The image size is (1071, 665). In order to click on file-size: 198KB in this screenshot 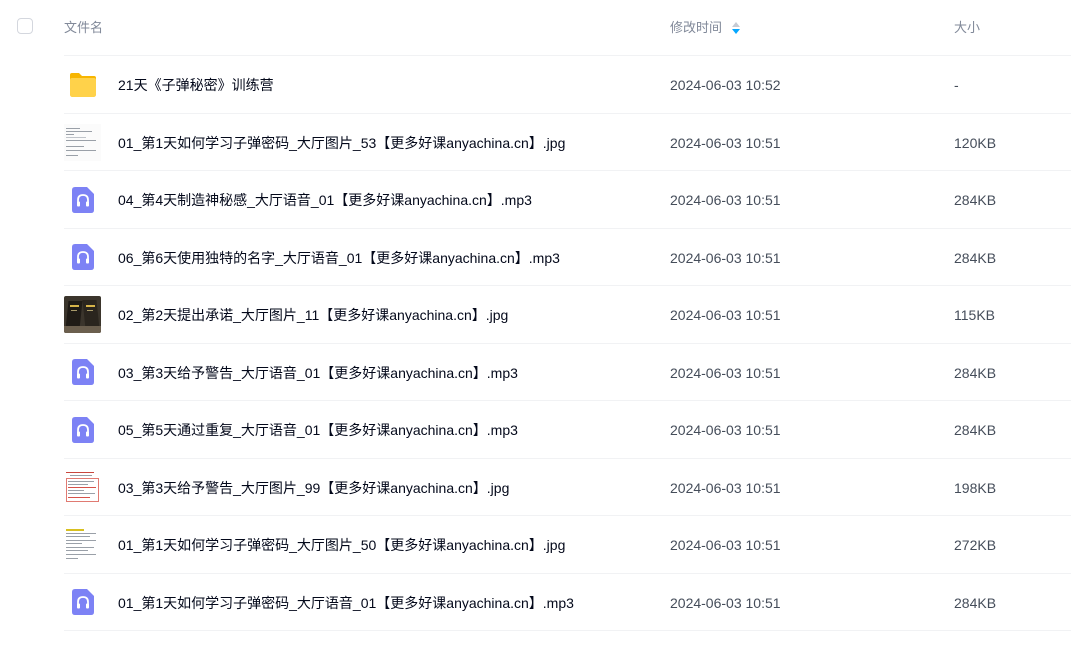, I will do `click(975, 487)`.